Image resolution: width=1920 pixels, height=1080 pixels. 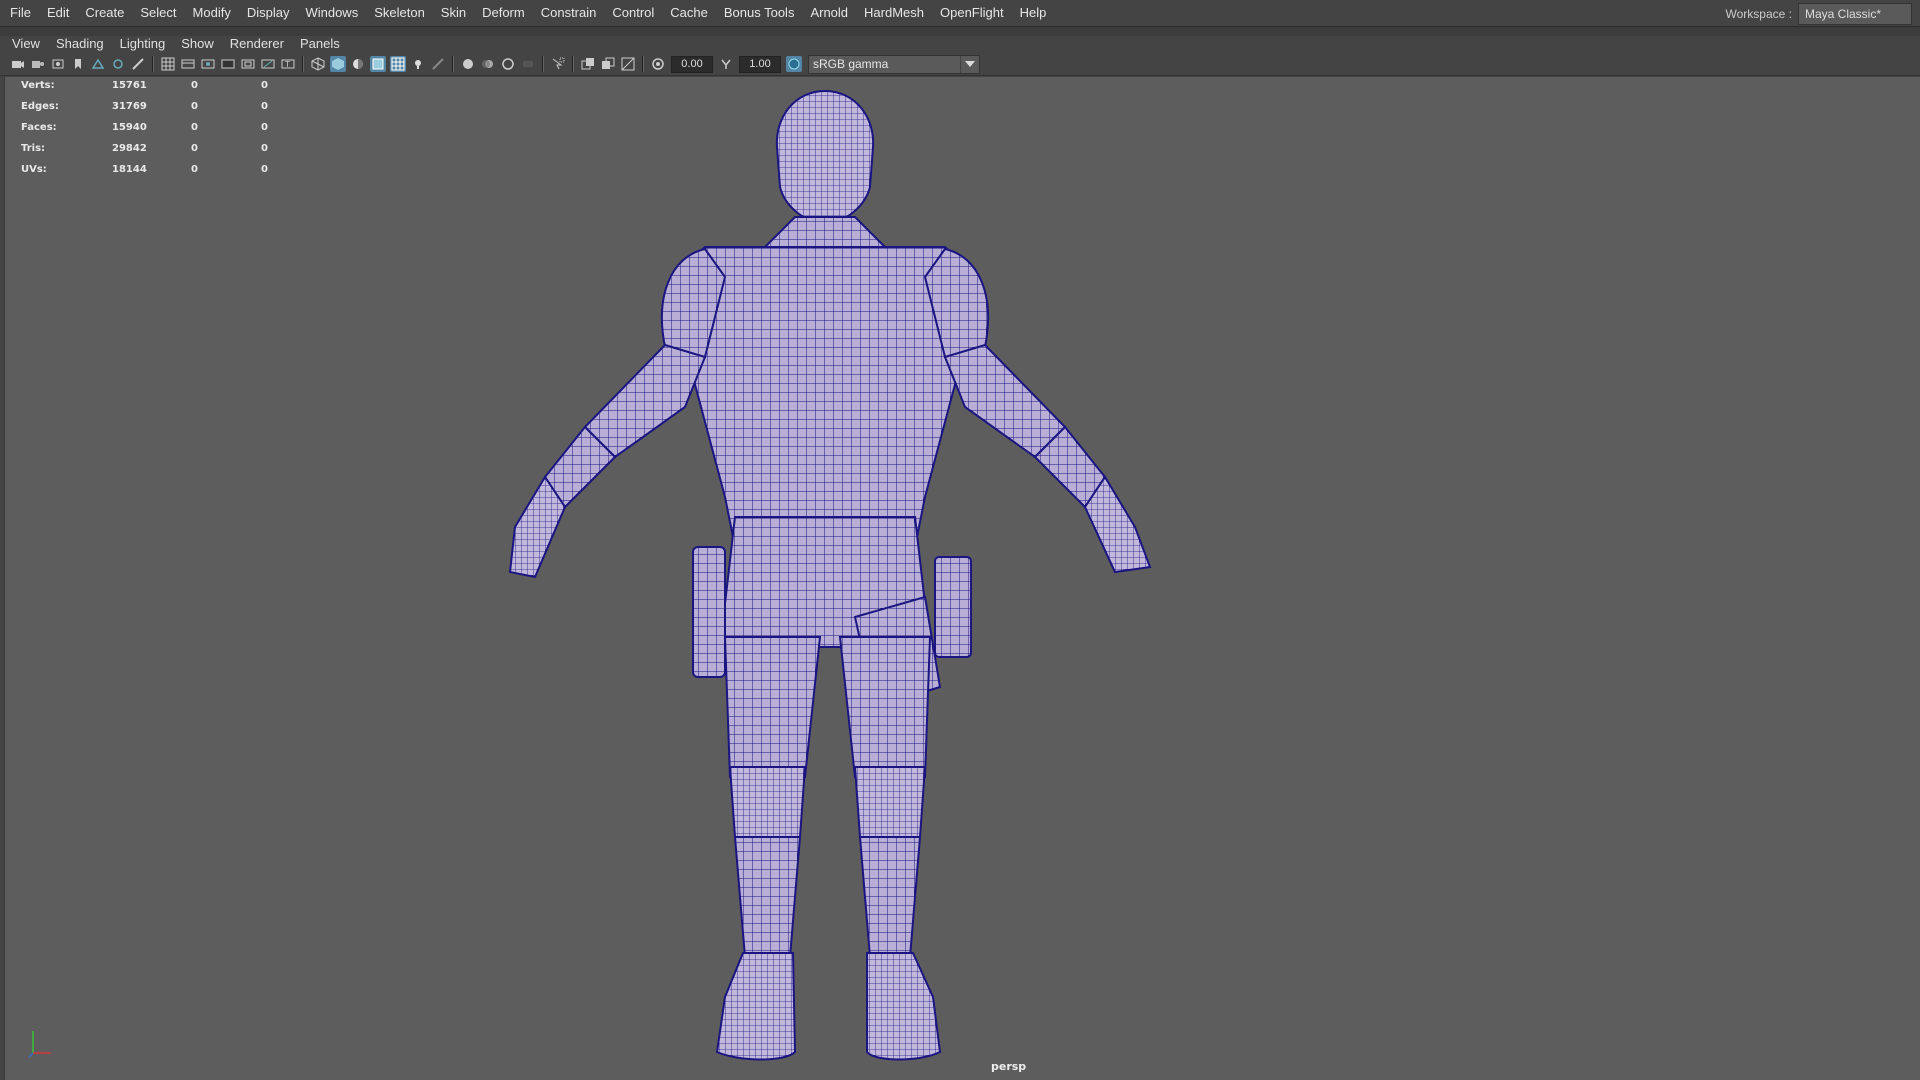 I want to click on depth-of-field-icon, so click(x=528, y=64).